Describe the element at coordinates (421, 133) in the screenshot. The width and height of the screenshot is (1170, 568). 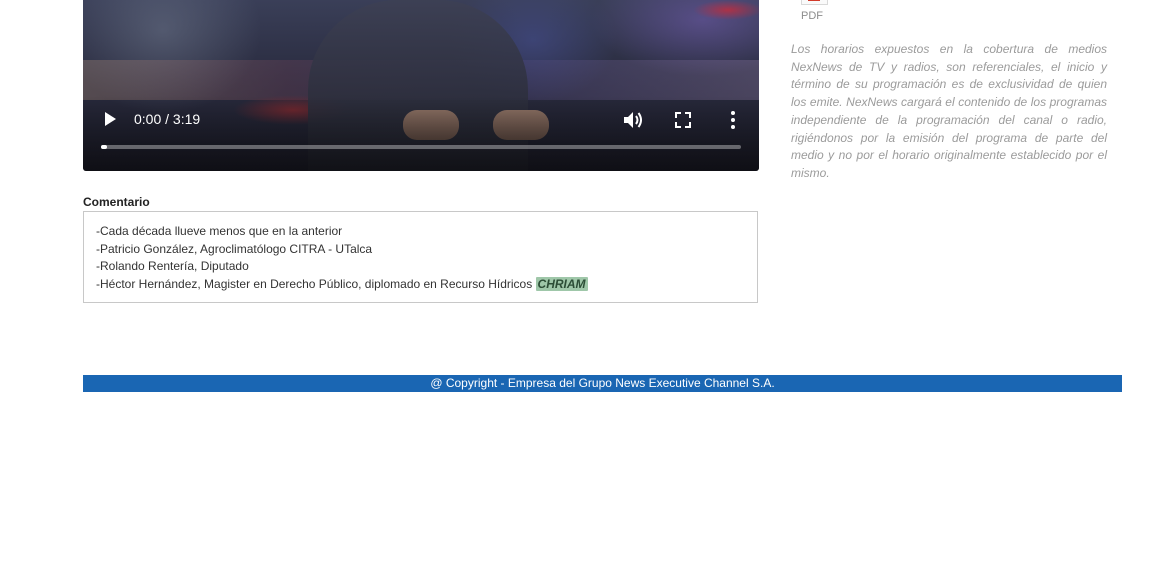
I see `video-controls-overlay` at that location.